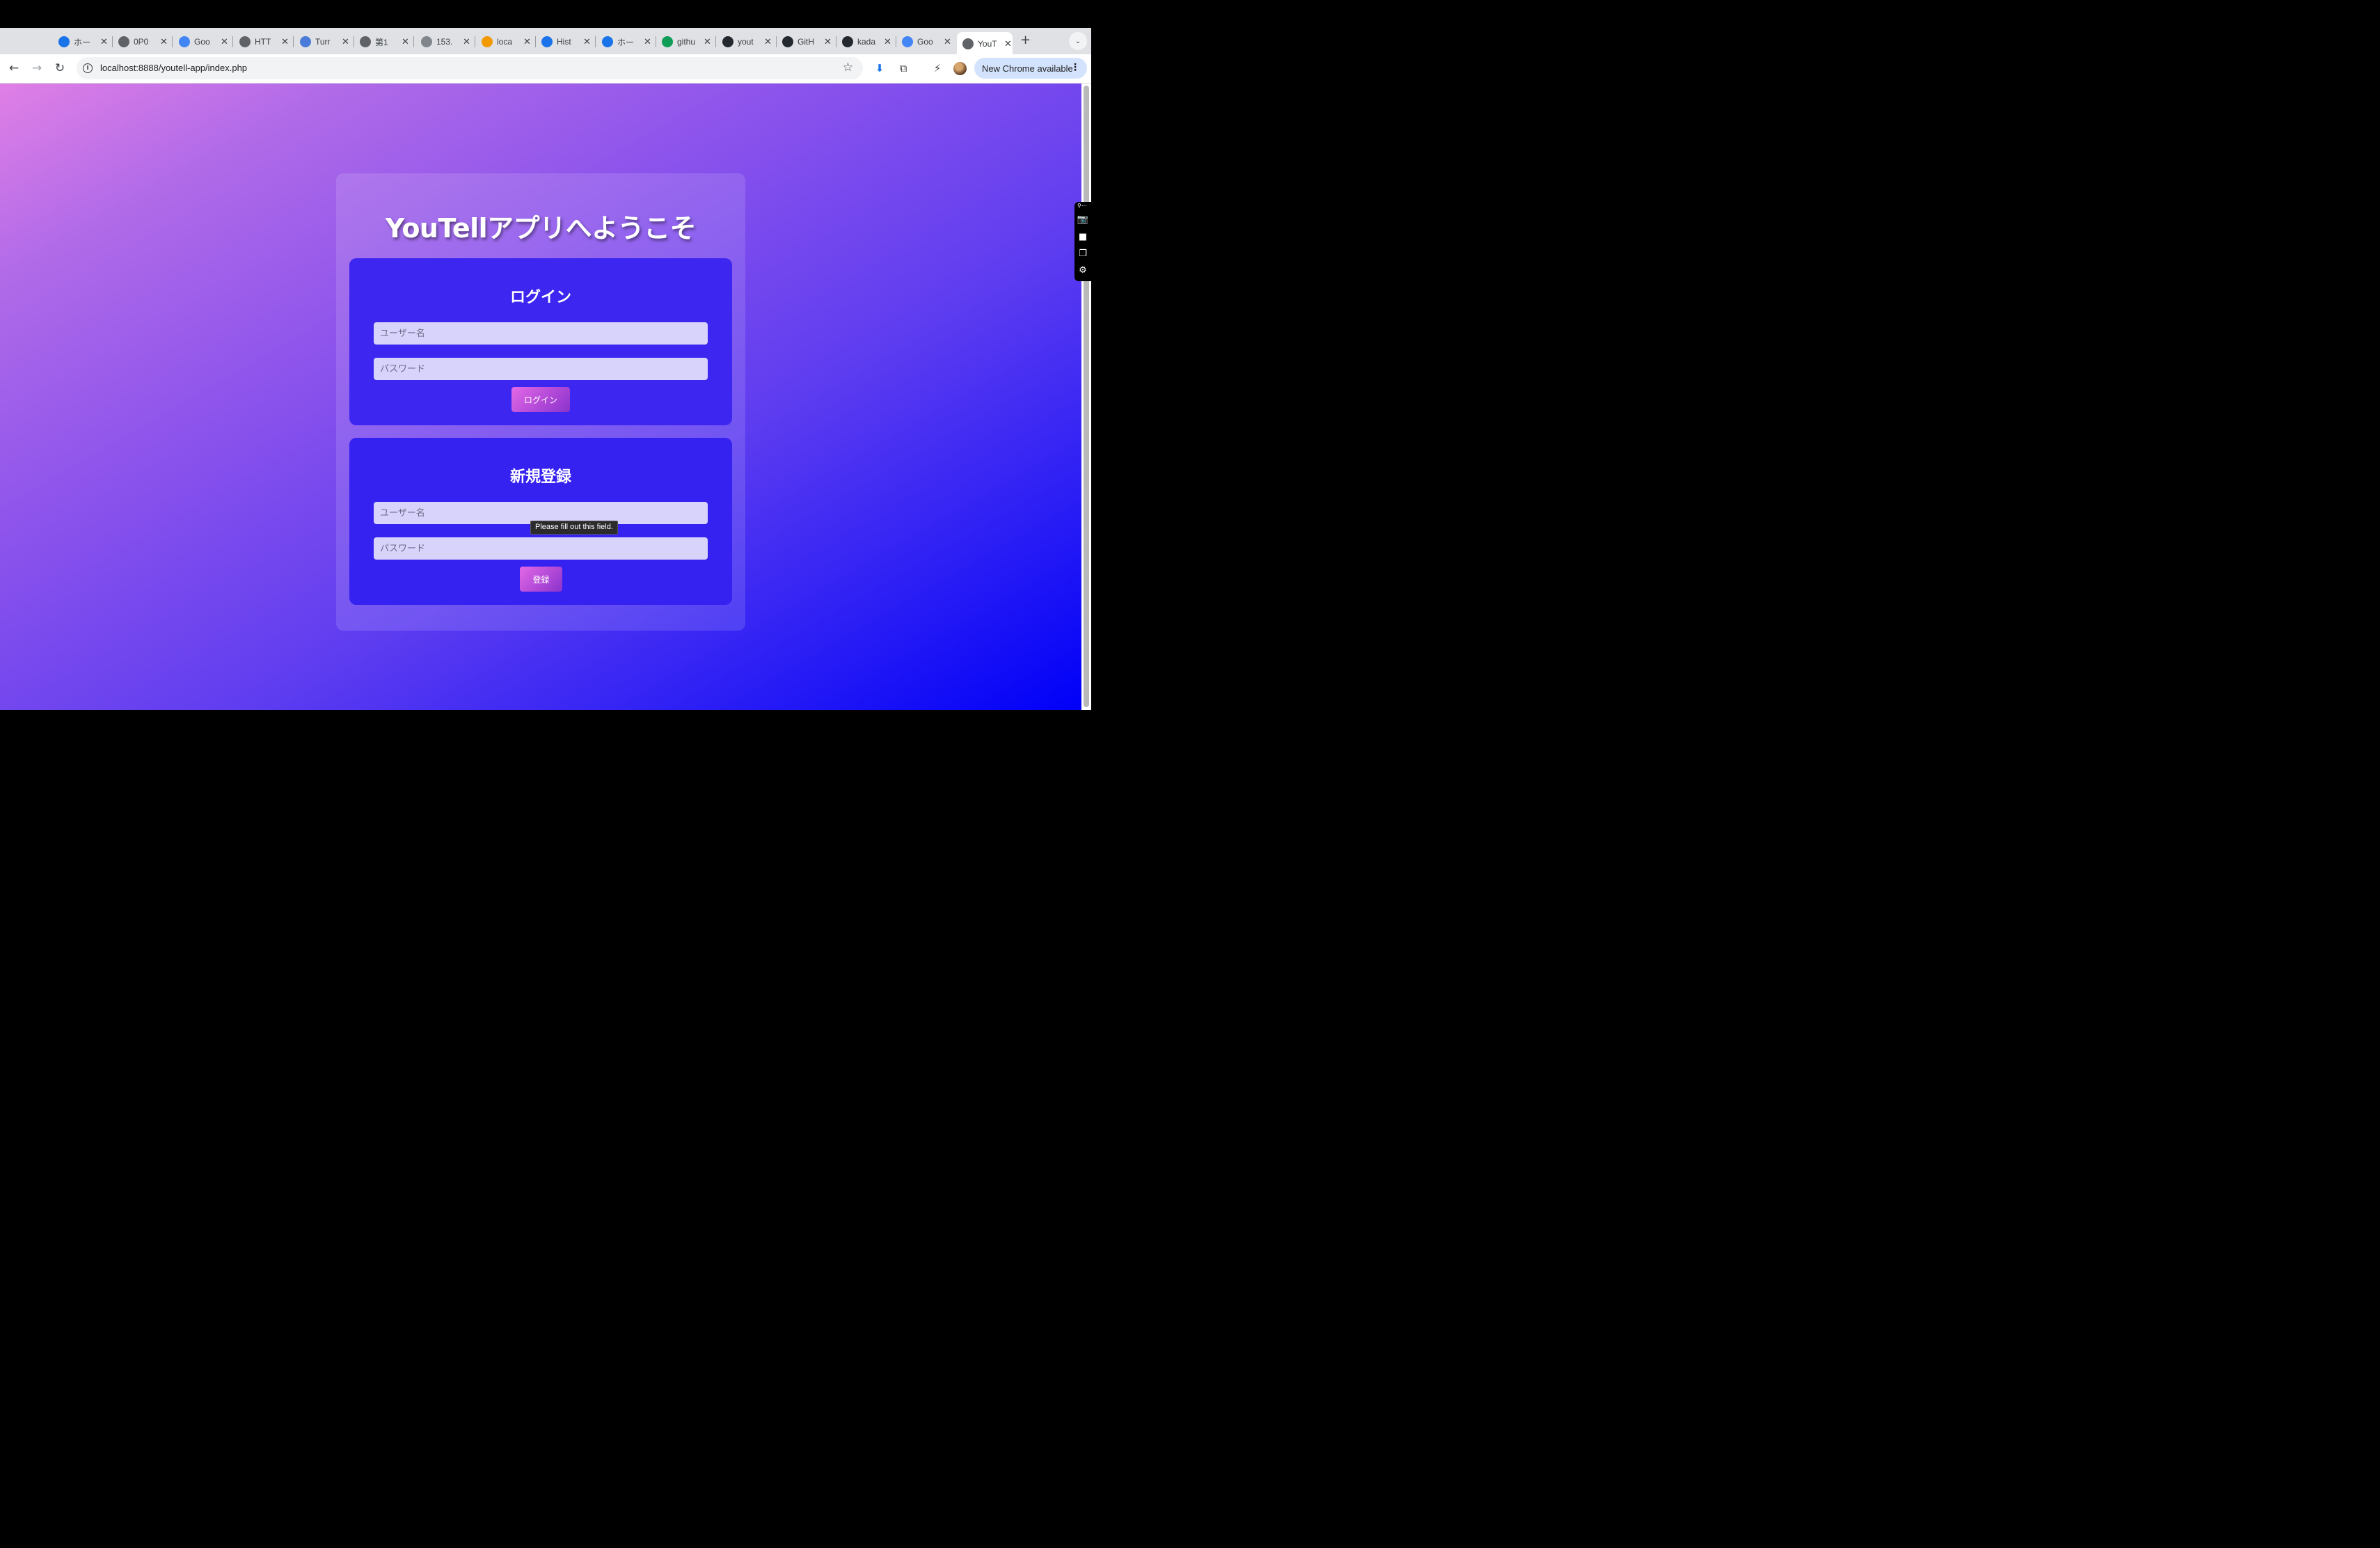  I want to click on browser-tab: HTT ✕, so click(264, 42).